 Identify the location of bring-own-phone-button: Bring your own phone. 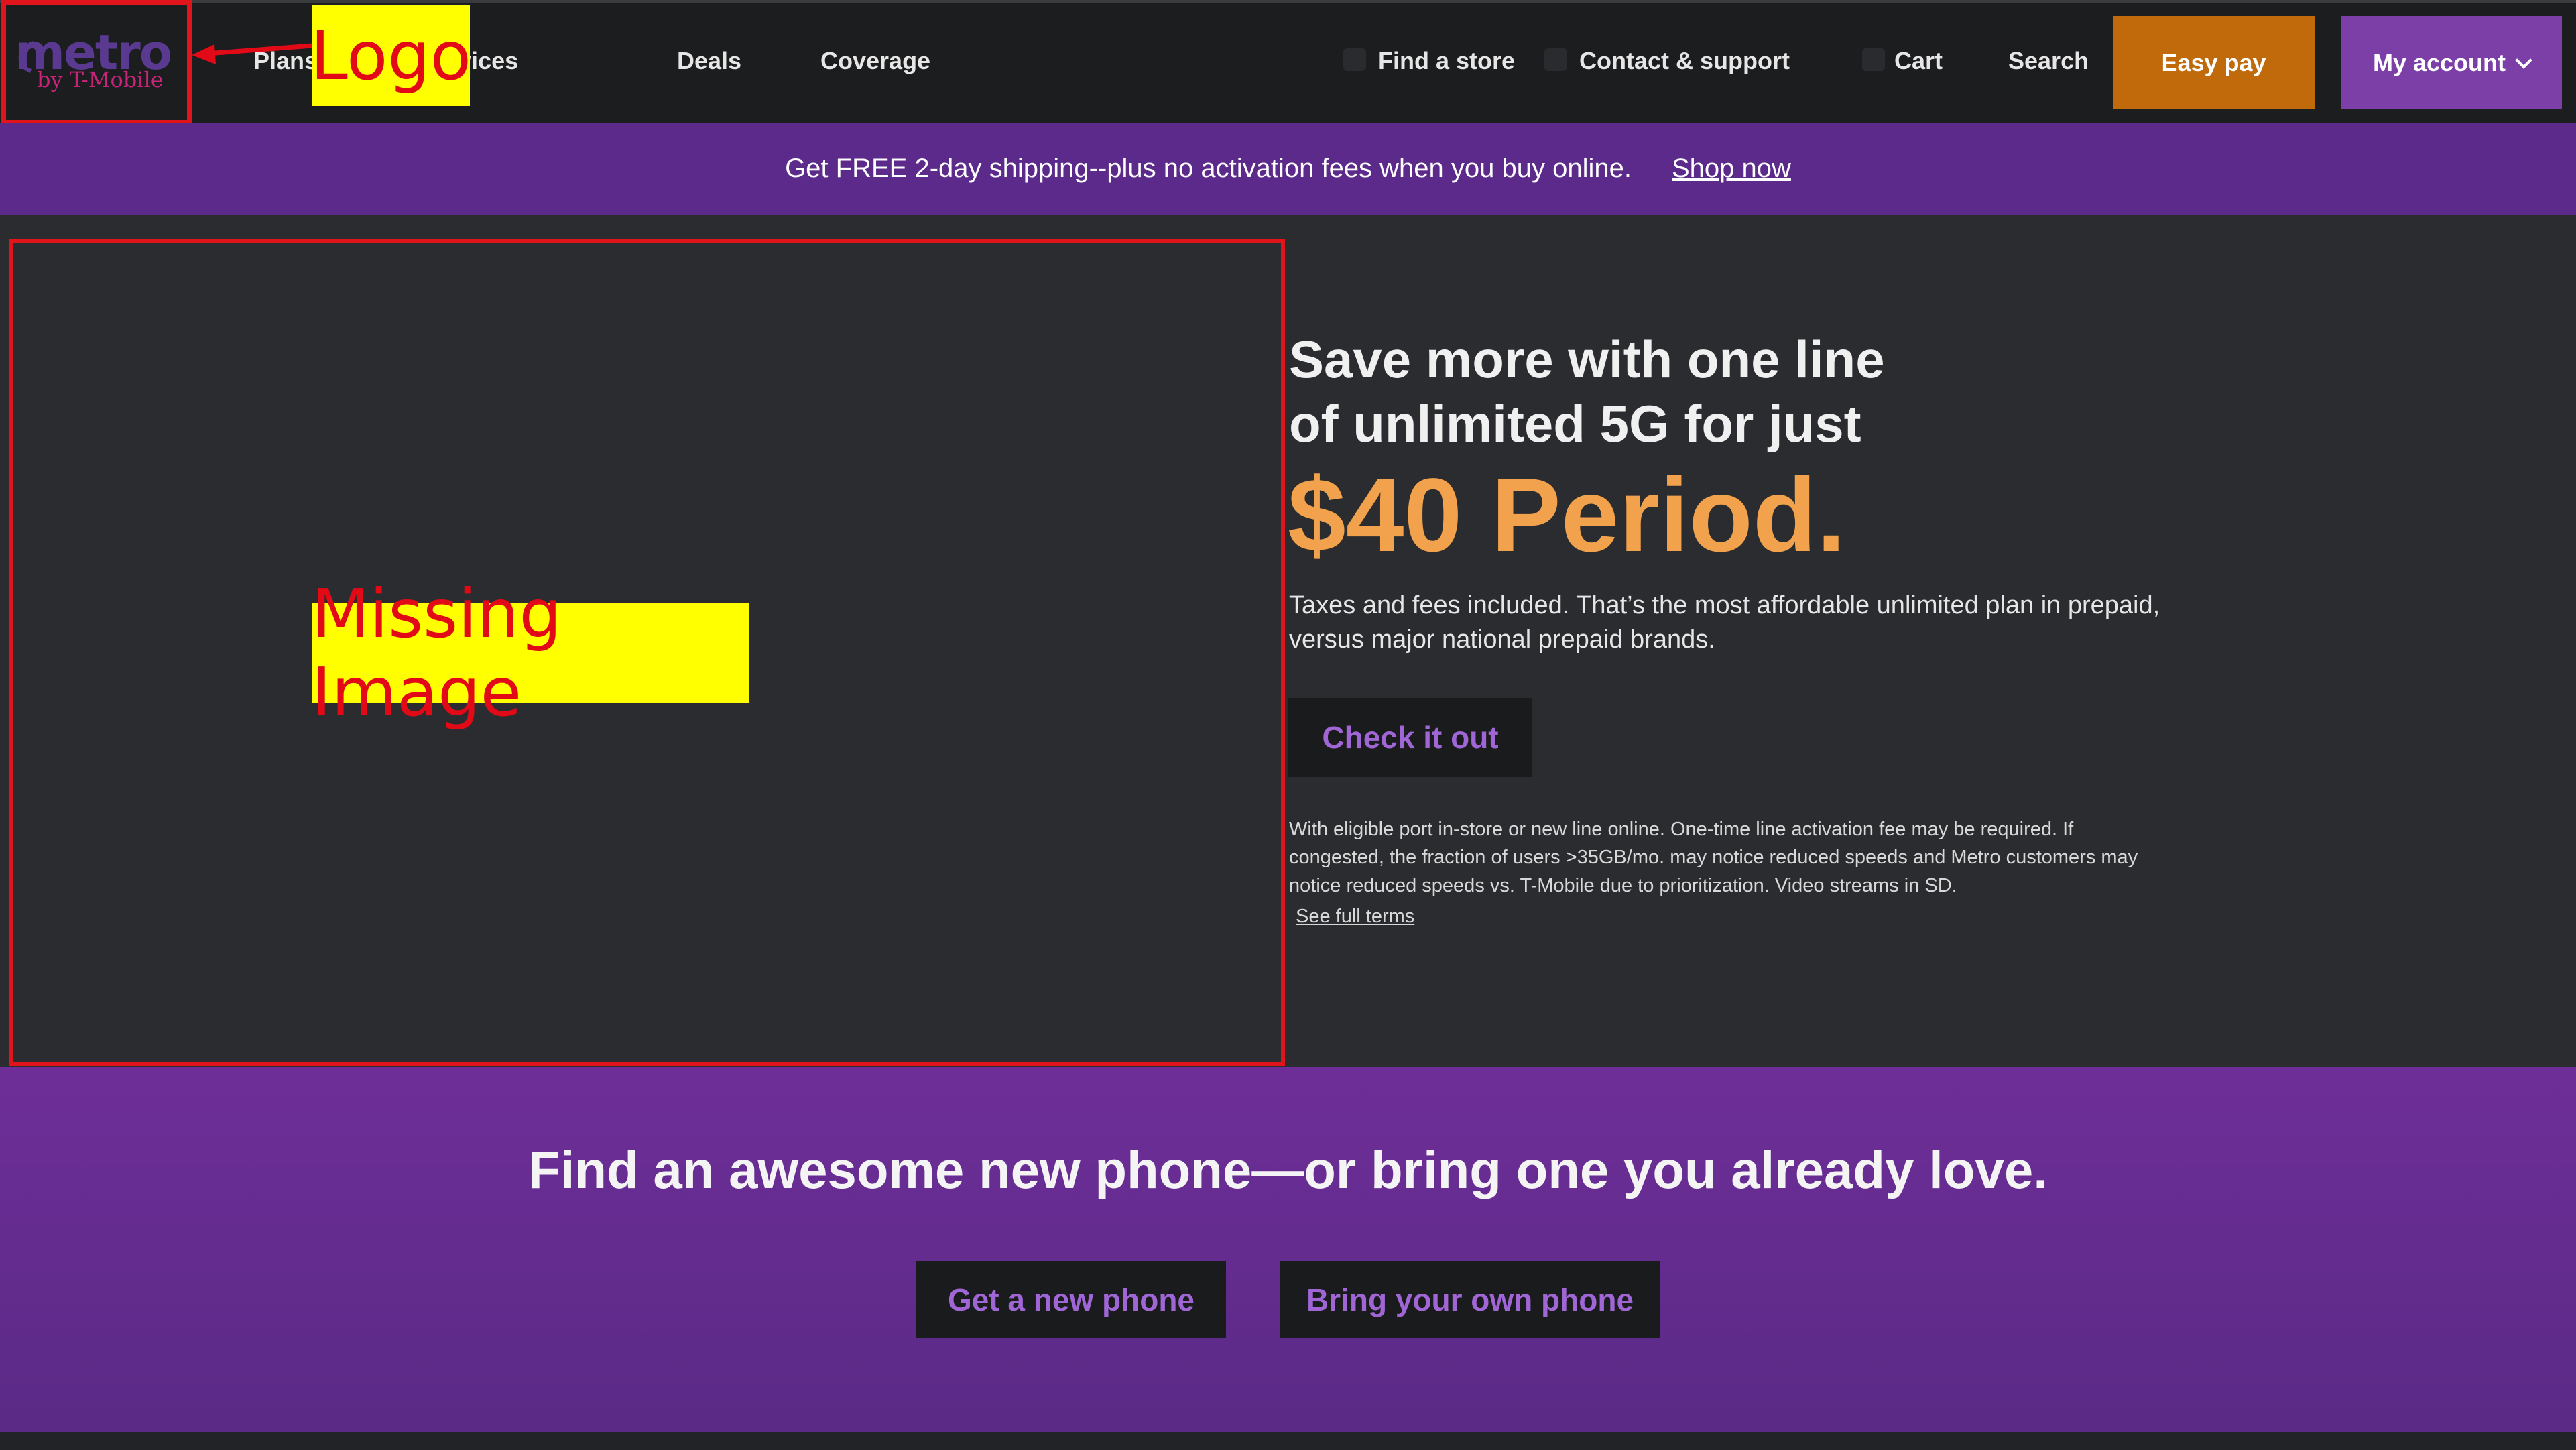
(1470, 1299).